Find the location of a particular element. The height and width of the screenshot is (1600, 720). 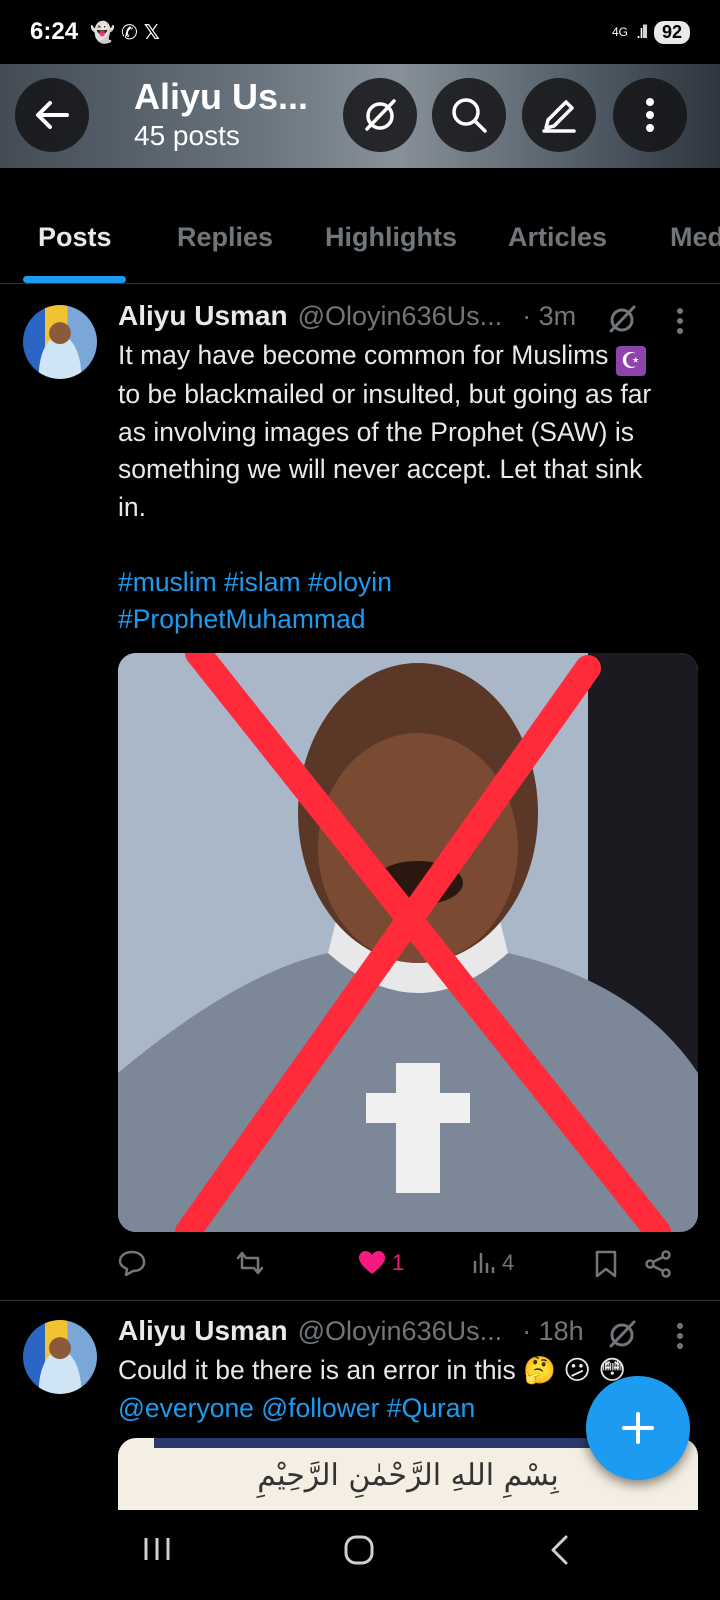

decorative-border is located at coordinates (408, 1443).